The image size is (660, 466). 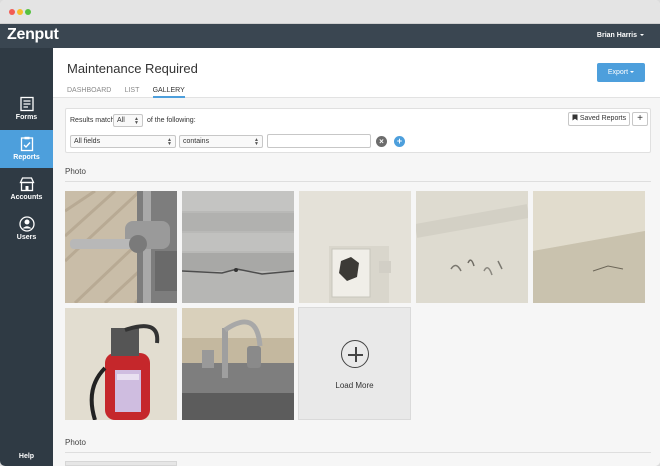 I want to click on sink-faucet-photo, so click(x=238, y=364).